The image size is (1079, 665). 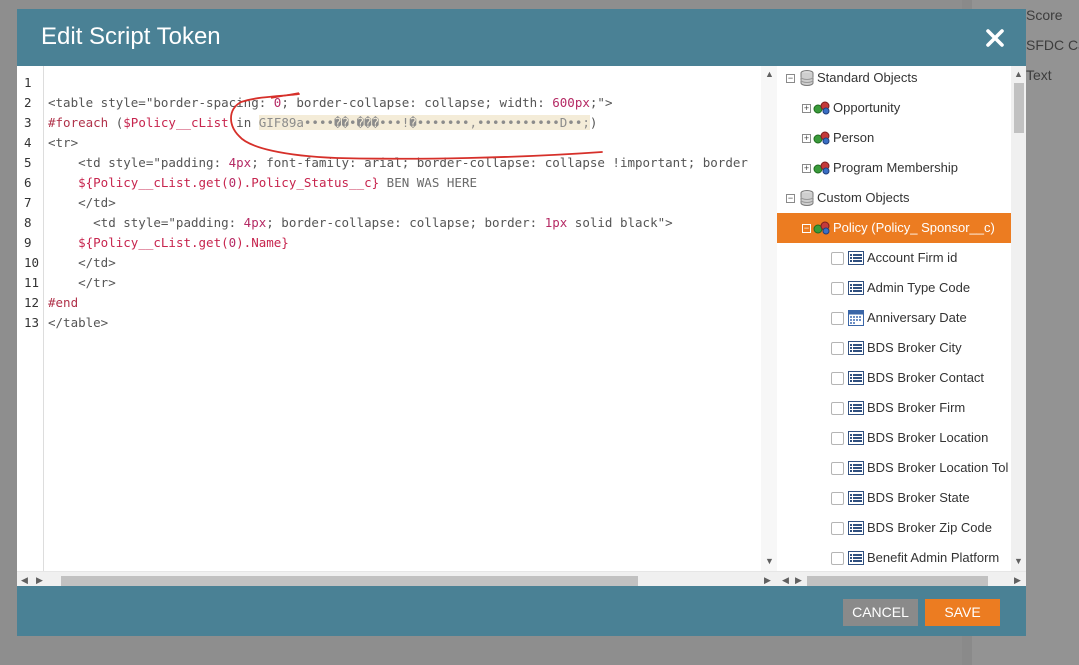 What do you see at coordinates (894, 138) in the screenshot?
I see `tree-object-item: + Person` at bounding box center [894, 138].